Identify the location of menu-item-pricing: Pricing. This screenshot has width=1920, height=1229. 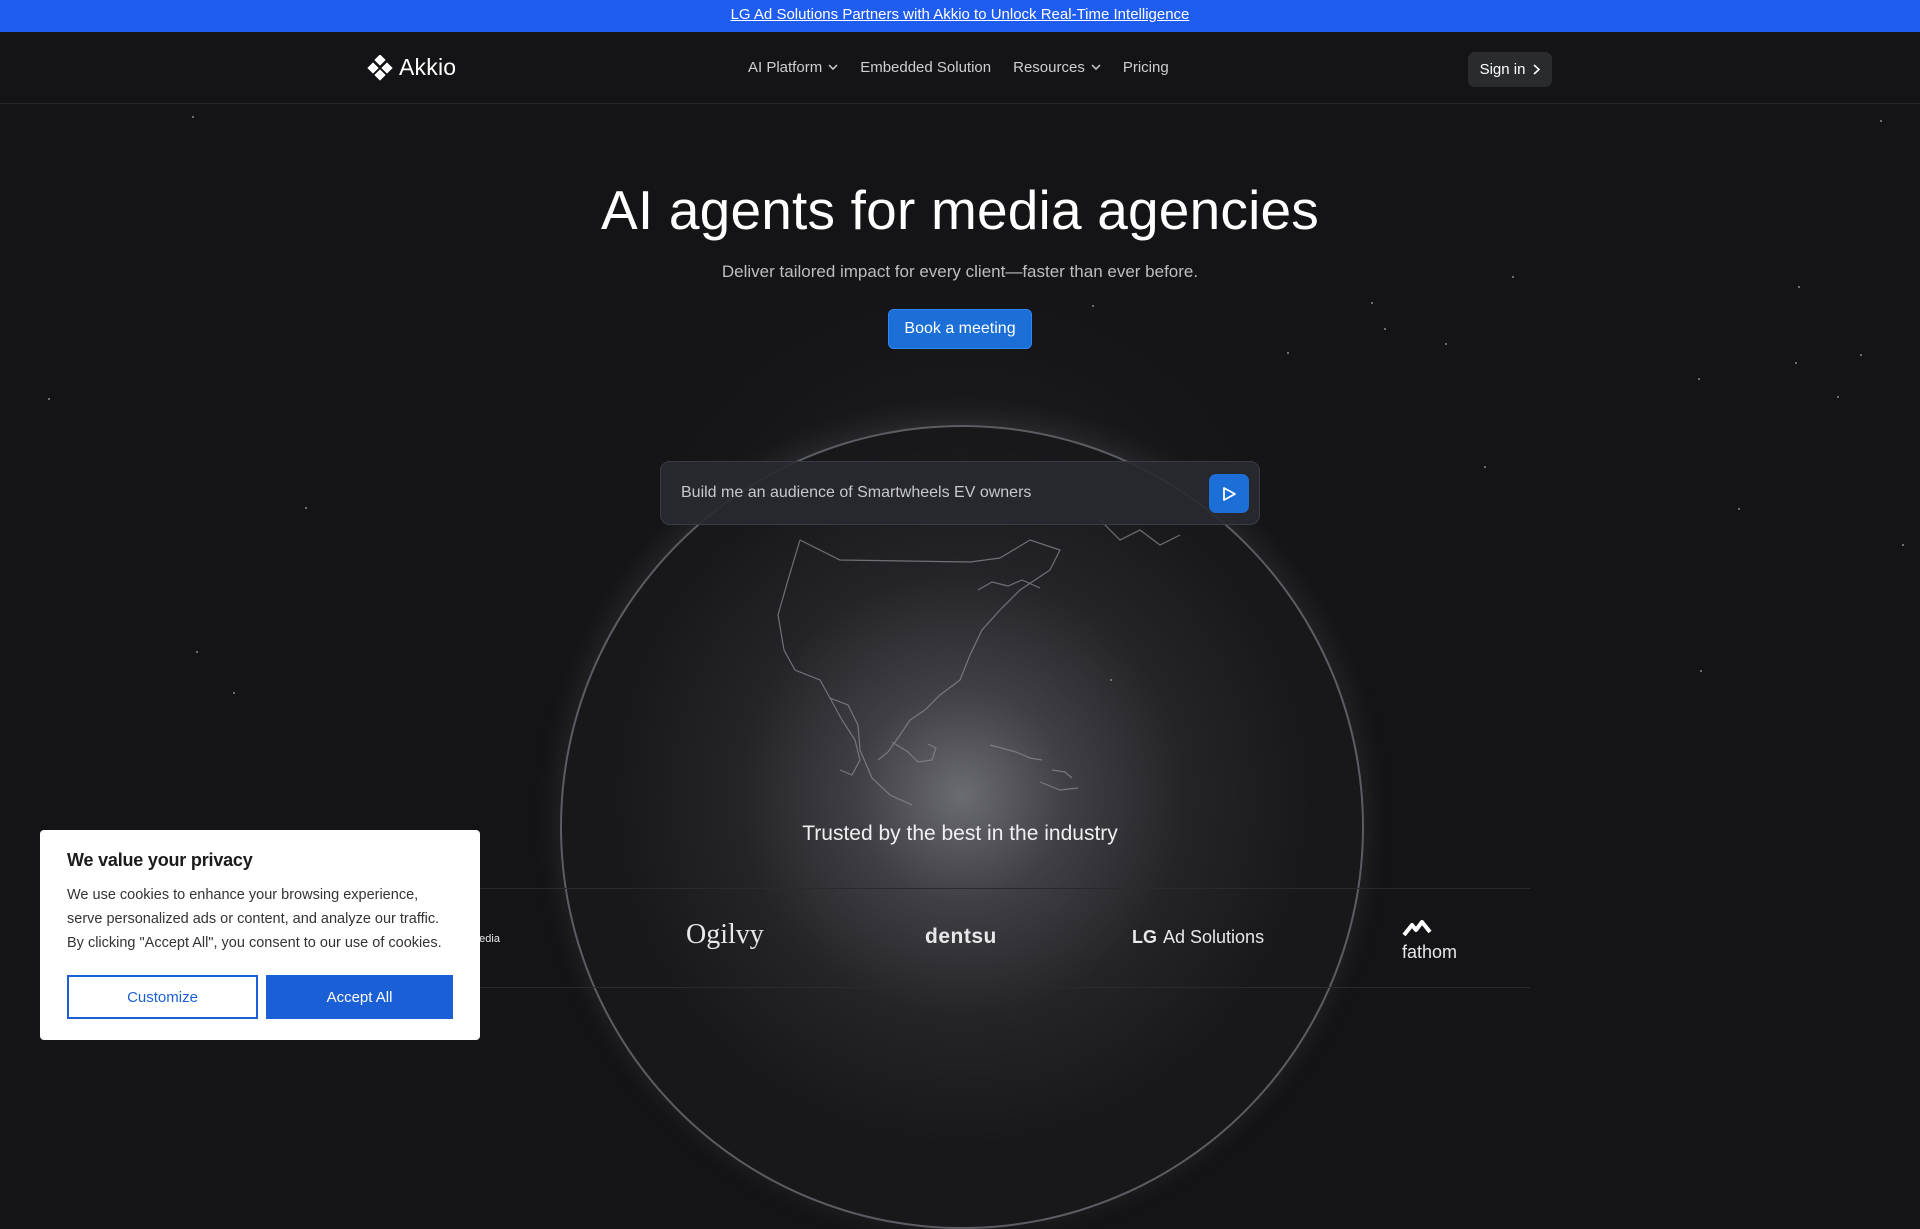
(1146, 67).